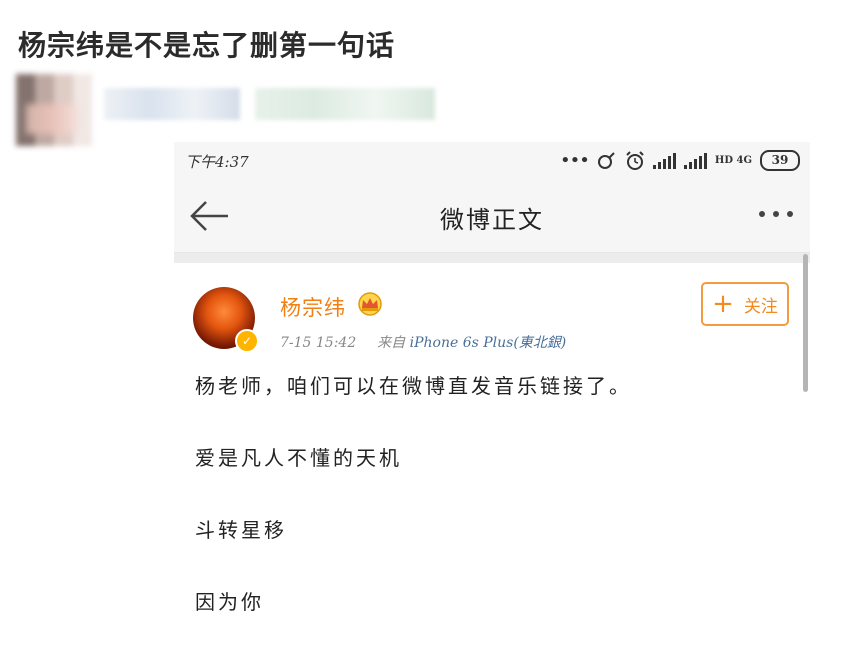 The height and width of the screenshot is (651, 847). Describe the element at coordinates (492, 161) in the screenshot. I see `status-bar: 下午4:37 ••• HD 4G 39` at that location.